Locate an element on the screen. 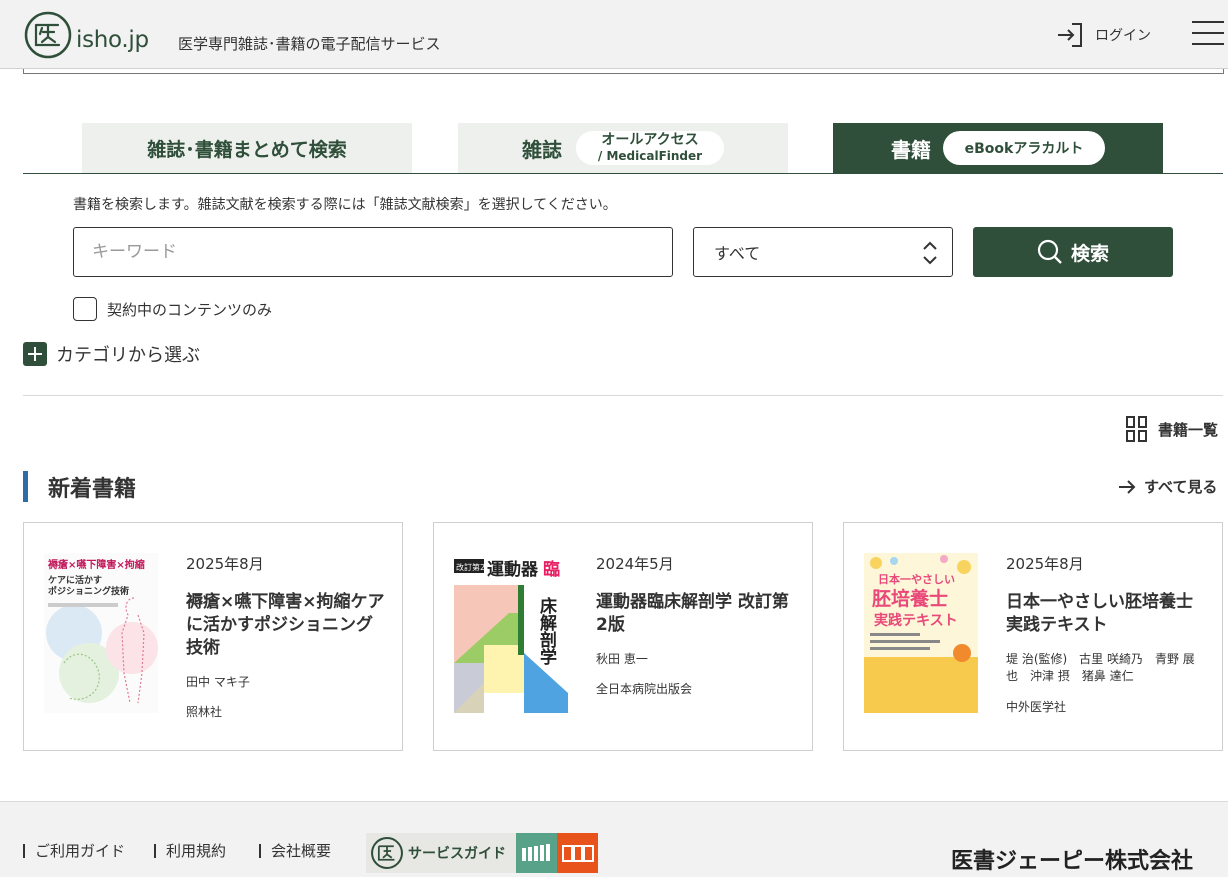  magazine-pill: オールアクセス / MedicalFinder is located at coordinates (650, 148).